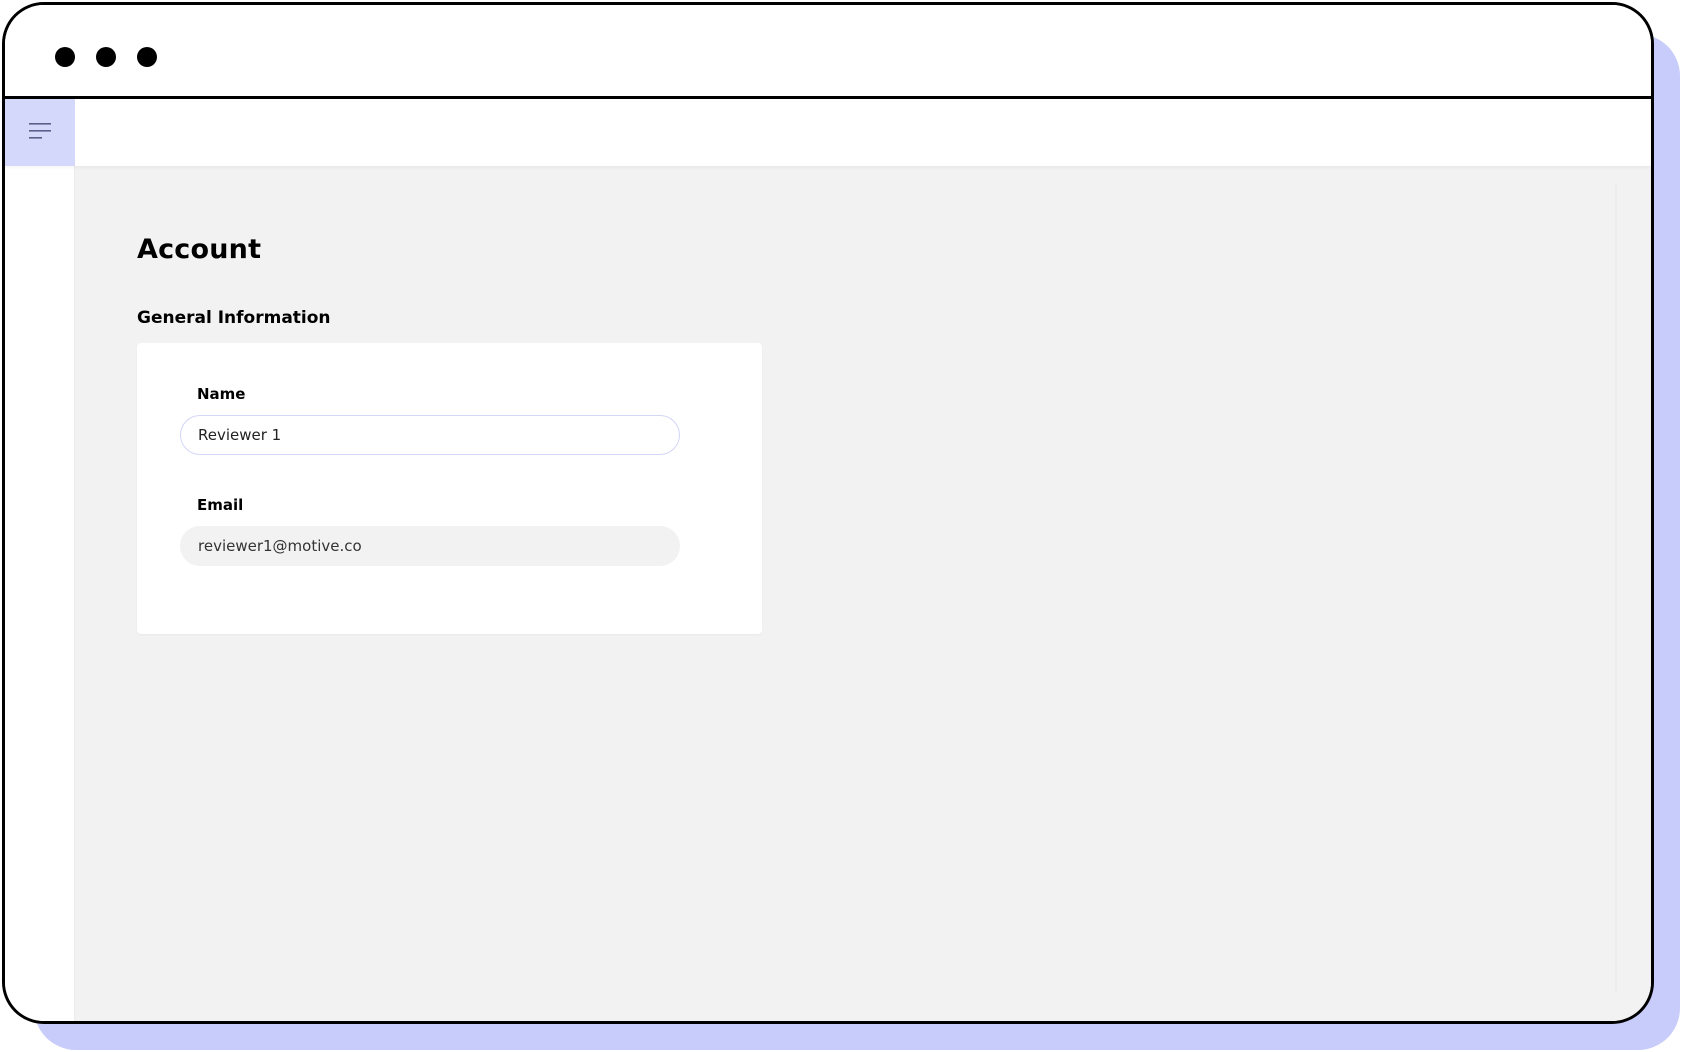 The height and width of the screenshot is (1052, 1682). I want to click on page-title: Account, so click(199, 249).